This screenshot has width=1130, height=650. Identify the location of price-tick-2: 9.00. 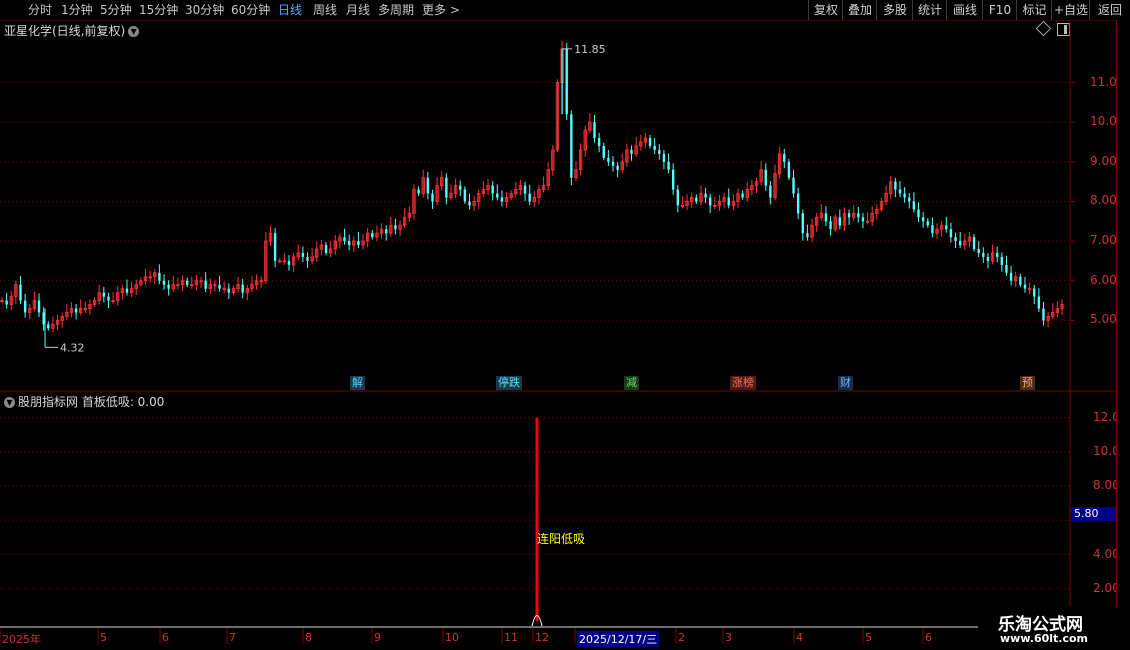
(1103, 160).